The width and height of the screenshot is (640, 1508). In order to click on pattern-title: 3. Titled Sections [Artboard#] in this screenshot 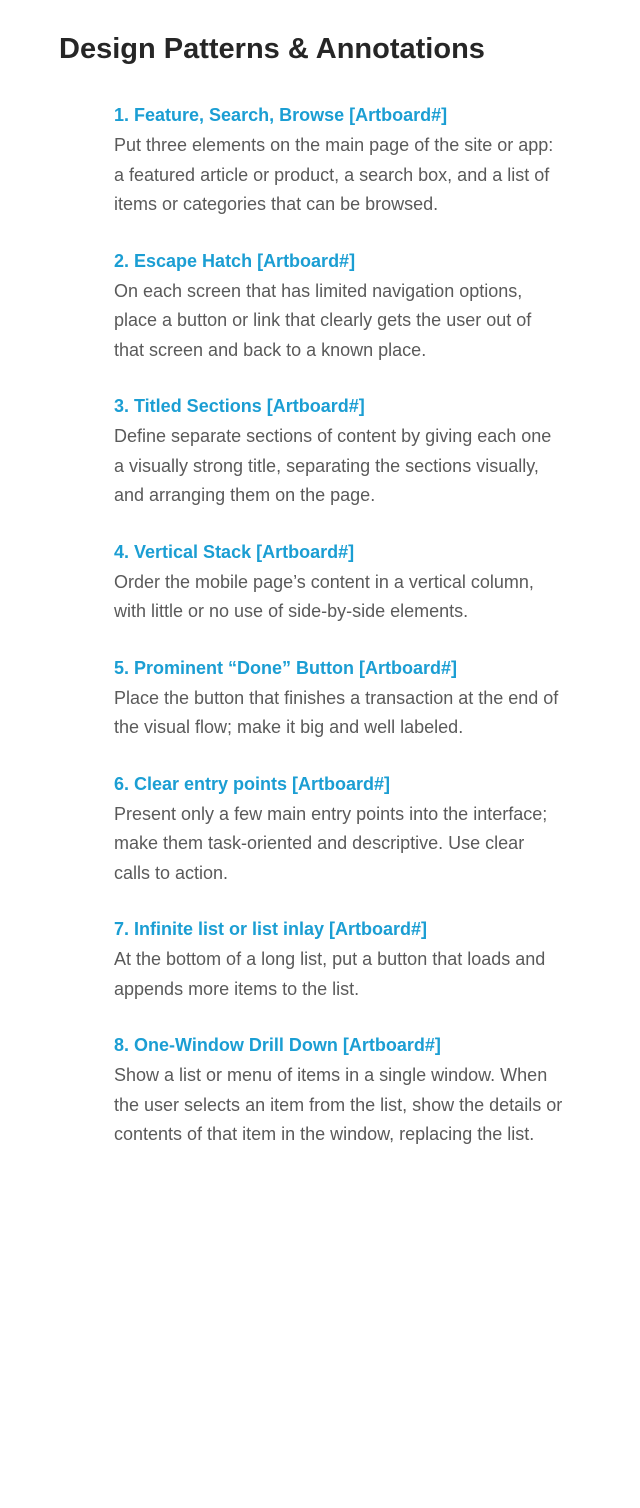, I will do `click(239, 406)`.